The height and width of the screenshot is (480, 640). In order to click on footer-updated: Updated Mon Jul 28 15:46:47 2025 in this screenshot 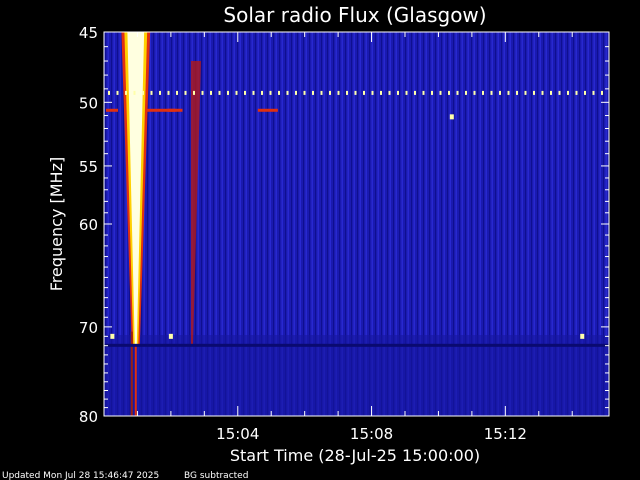, I will do `click(80, 475)`.